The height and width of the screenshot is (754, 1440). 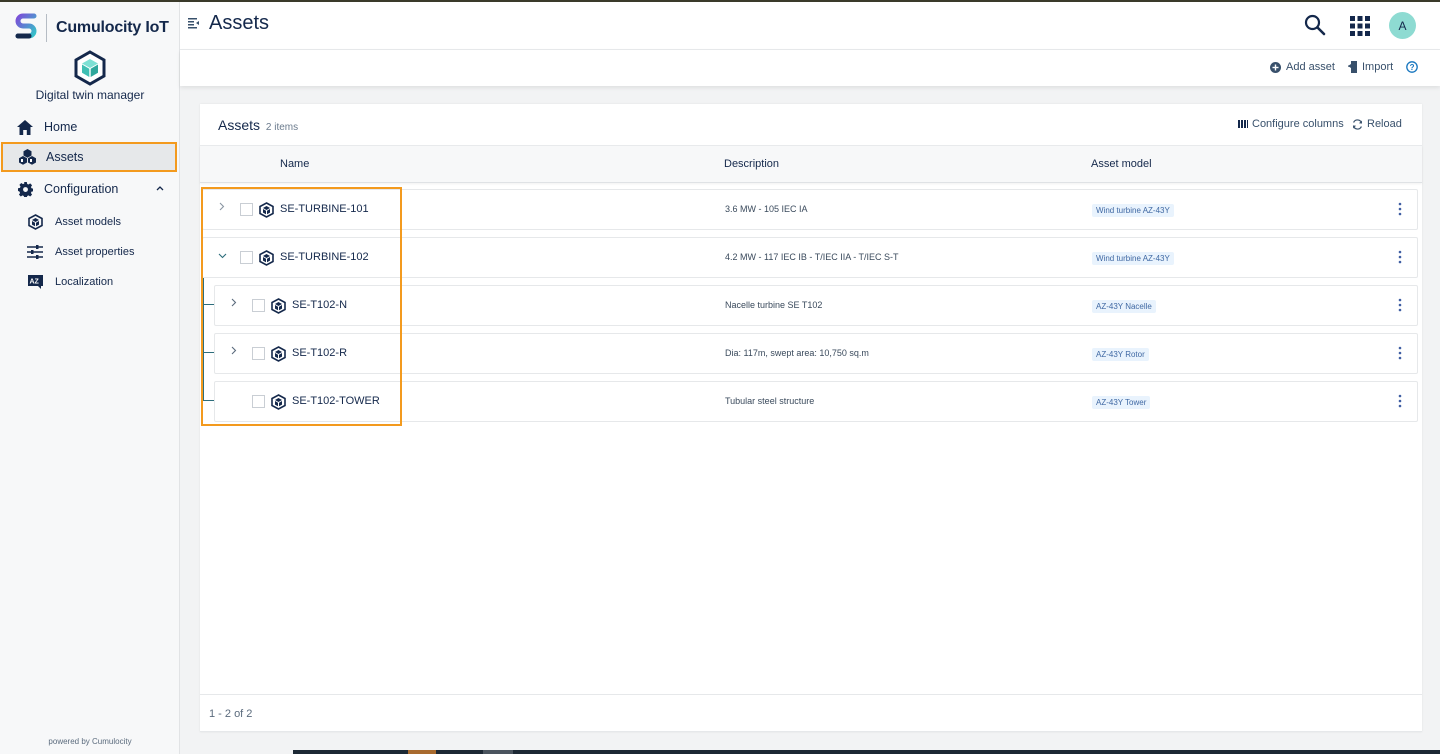 What do you see at coordinates (89, 157) in the screenshot?
I see `sidebar-item-assets: Assets` at bounding box center [89, 157].